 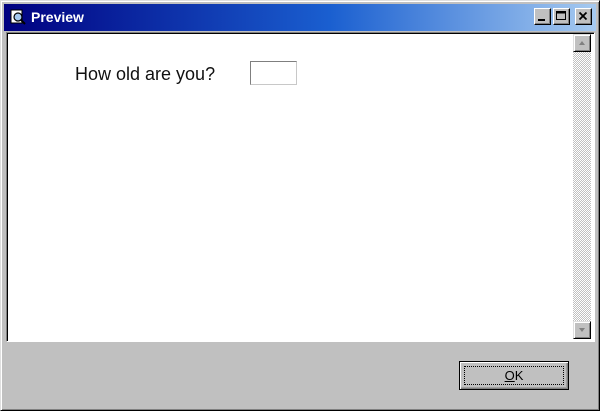 What do you see at coordinates (273, 73) in the screenshot?
I see `age-input` at bounding box center [273, 73].